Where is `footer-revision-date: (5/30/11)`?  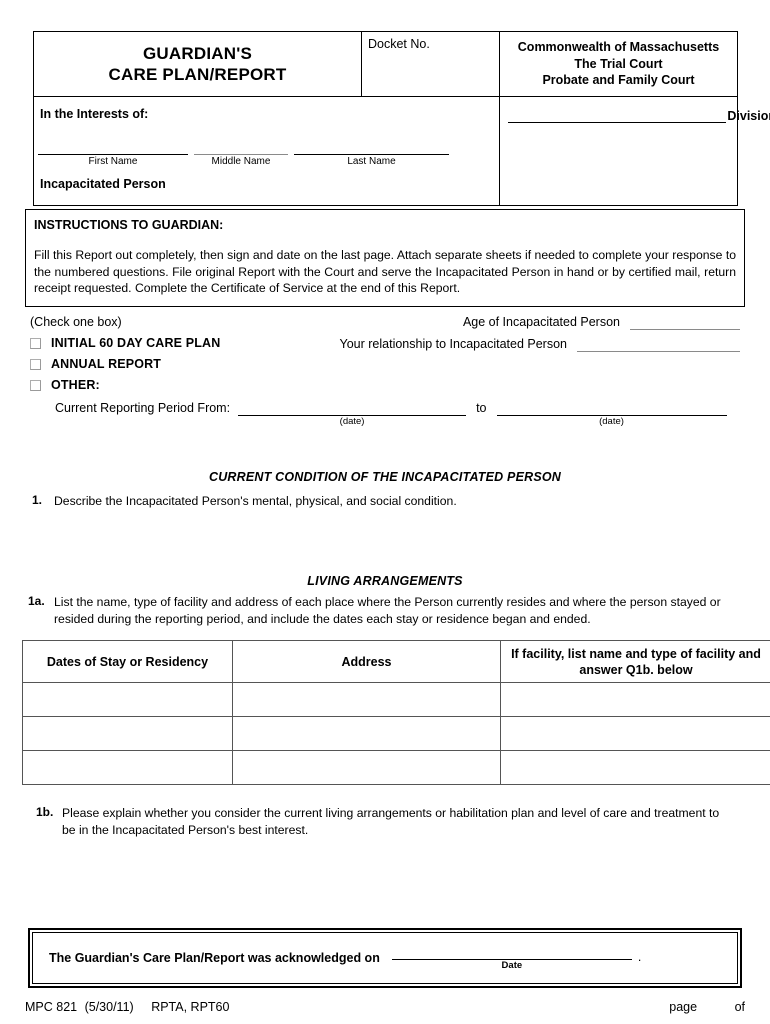
footer-revision-date: (5/30/11) is located at coordinates (109, 1007).